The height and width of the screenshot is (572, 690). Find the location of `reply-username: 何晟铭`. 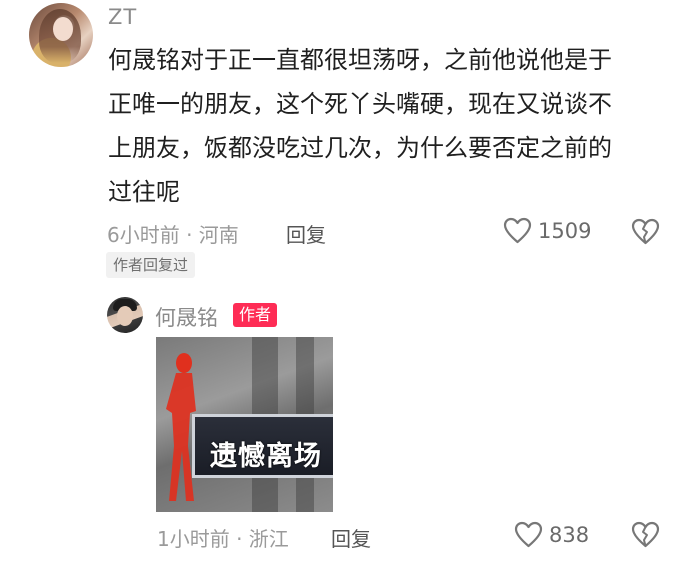

reply-username: 何晟铭 is located at coordinates (186, 317).